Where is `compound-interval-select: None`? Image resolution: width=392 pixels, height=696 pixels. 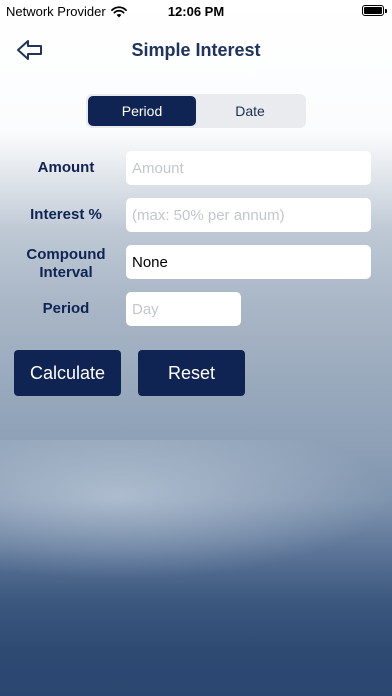
compound-interval-select: None is located at coordinates (248, 262).